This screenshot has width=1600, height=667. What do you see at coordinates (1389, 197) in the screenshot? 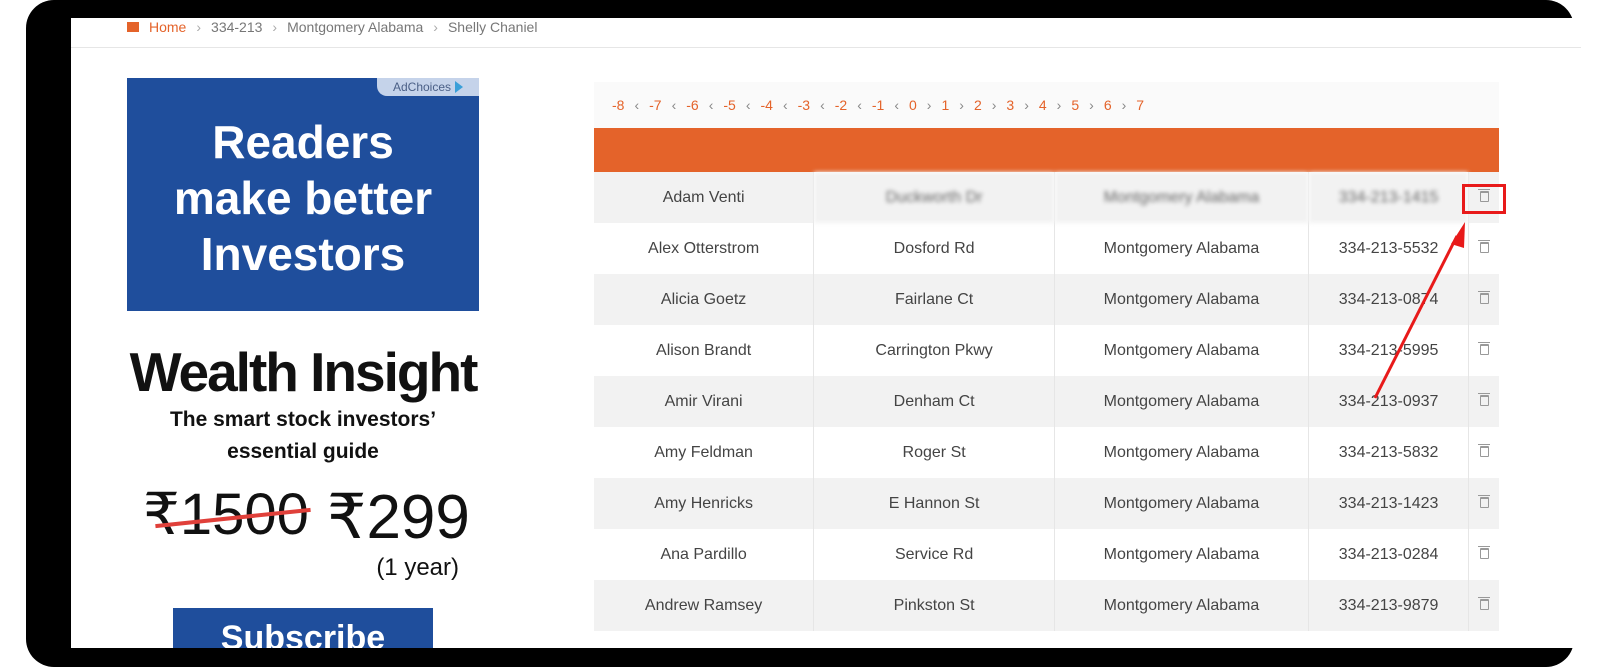
I see `phone-number: 334-213-1415` at bounding box center [1389, 197].